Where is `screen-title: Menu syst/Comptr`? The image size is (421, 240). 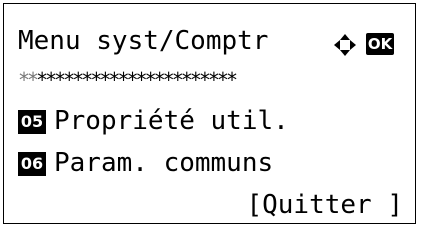 screen-title: Menu syst/Comptr is located at coordinates (143, 41).